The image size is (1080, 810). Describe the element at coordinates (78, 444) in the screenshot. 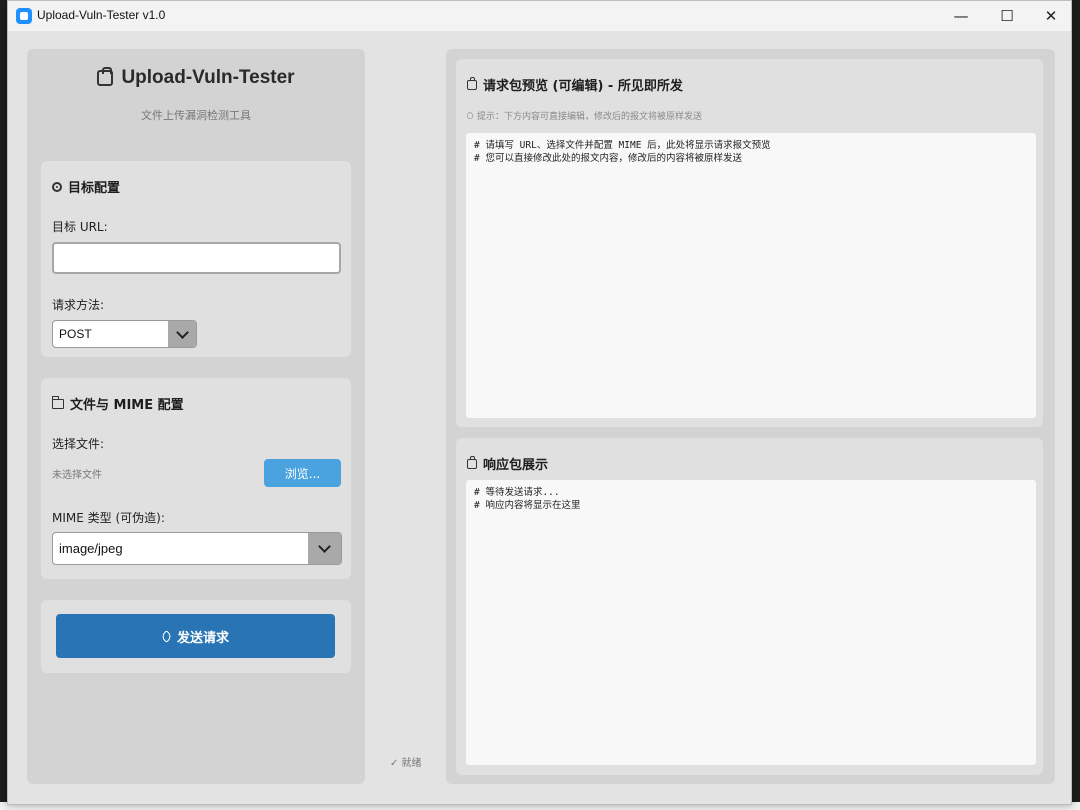

I see `file-label: 选择文件:` at that location.